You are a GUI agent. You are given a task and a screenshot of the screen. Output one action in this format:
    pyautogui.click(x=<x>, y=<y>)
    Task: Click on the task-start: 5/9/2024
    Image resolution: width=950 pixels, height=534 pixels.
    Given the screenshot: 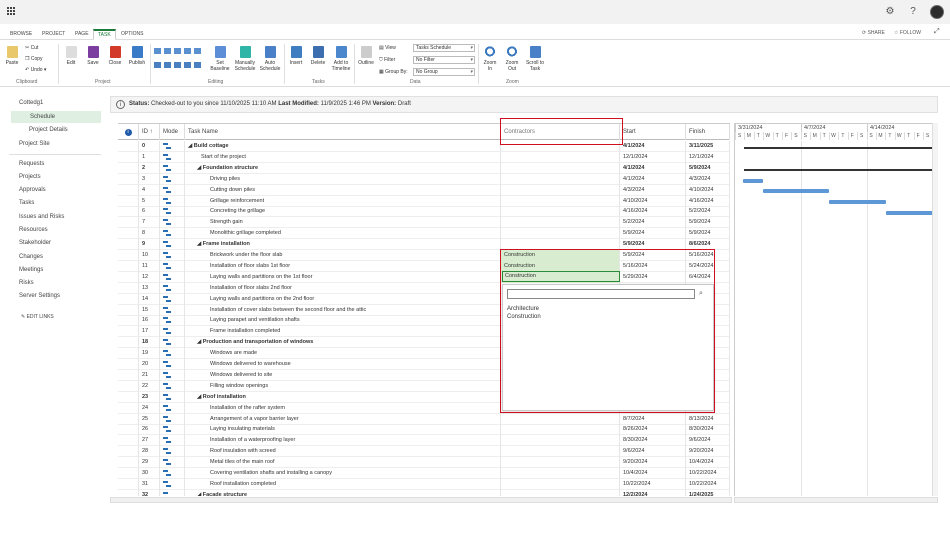 What is the action you would take?
    pyautogui.click(x=653, y=234)
    